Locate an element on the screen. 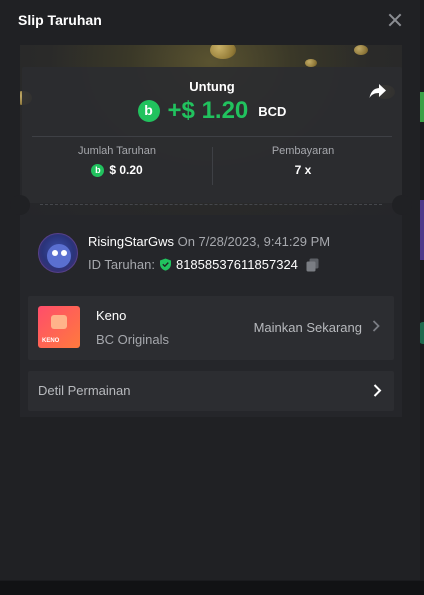 The width and height of the screenshot is (424, 595). keno-thumbnail: KENO is located at coordinates (59, 327).